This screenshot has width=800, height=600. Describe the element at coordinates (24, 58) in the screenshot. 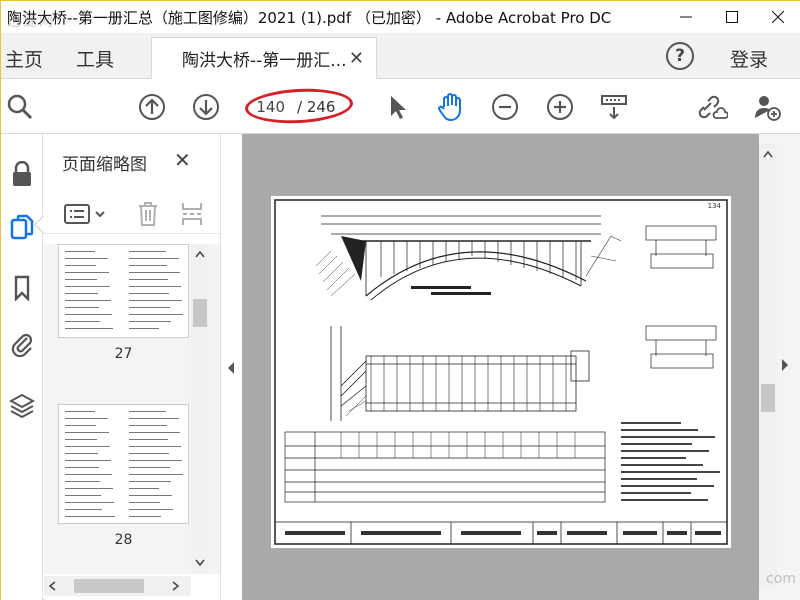

I see `tab-home: 主页` at that location.